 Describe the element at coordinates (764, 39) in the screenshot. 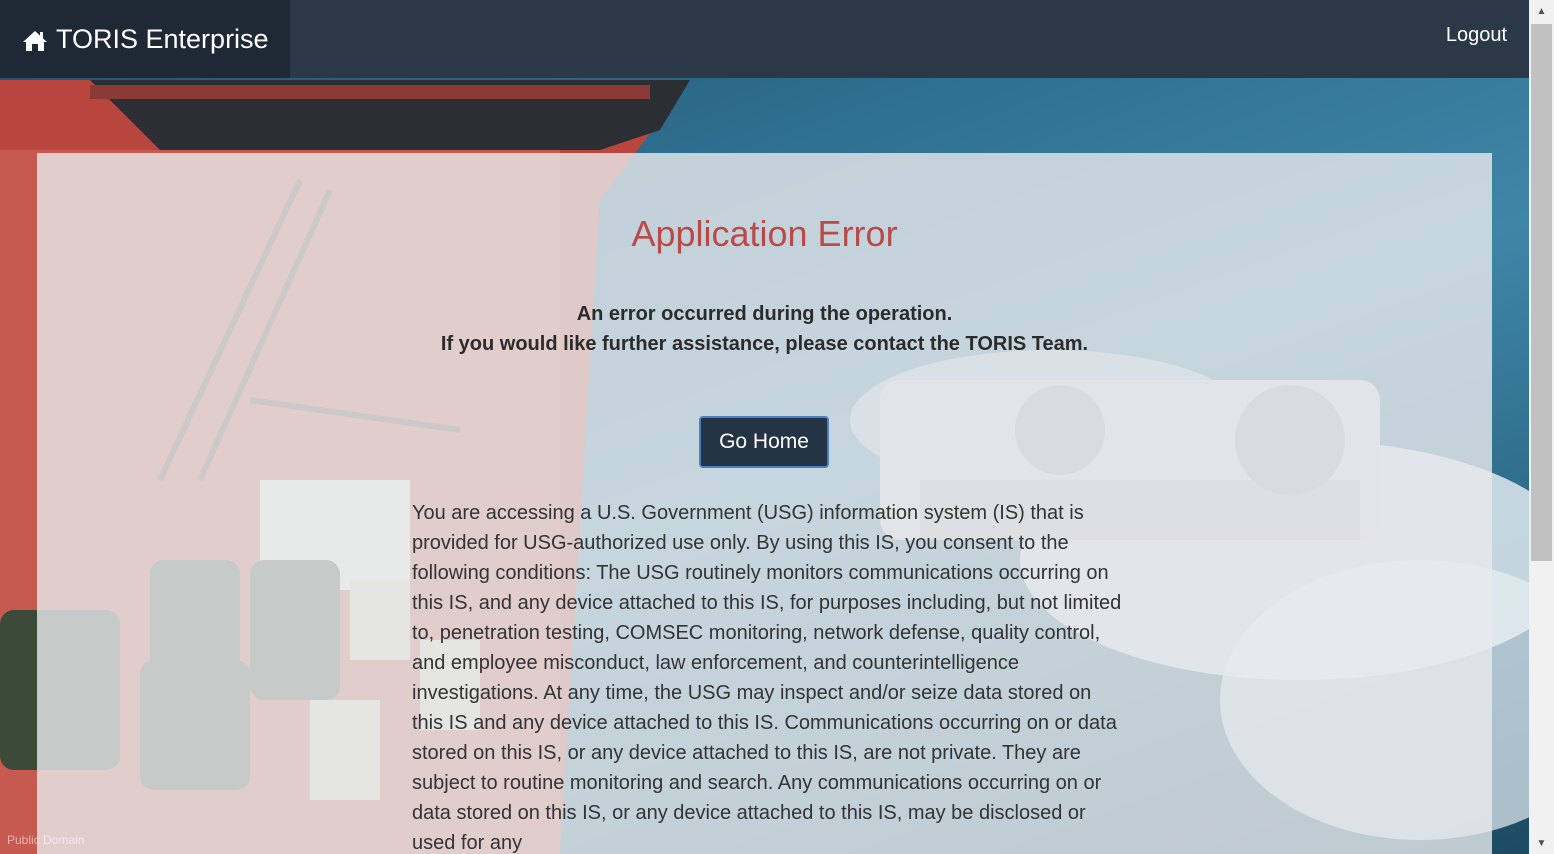

I see `top-navbar: TORIS Enterprise Logout` at that location.